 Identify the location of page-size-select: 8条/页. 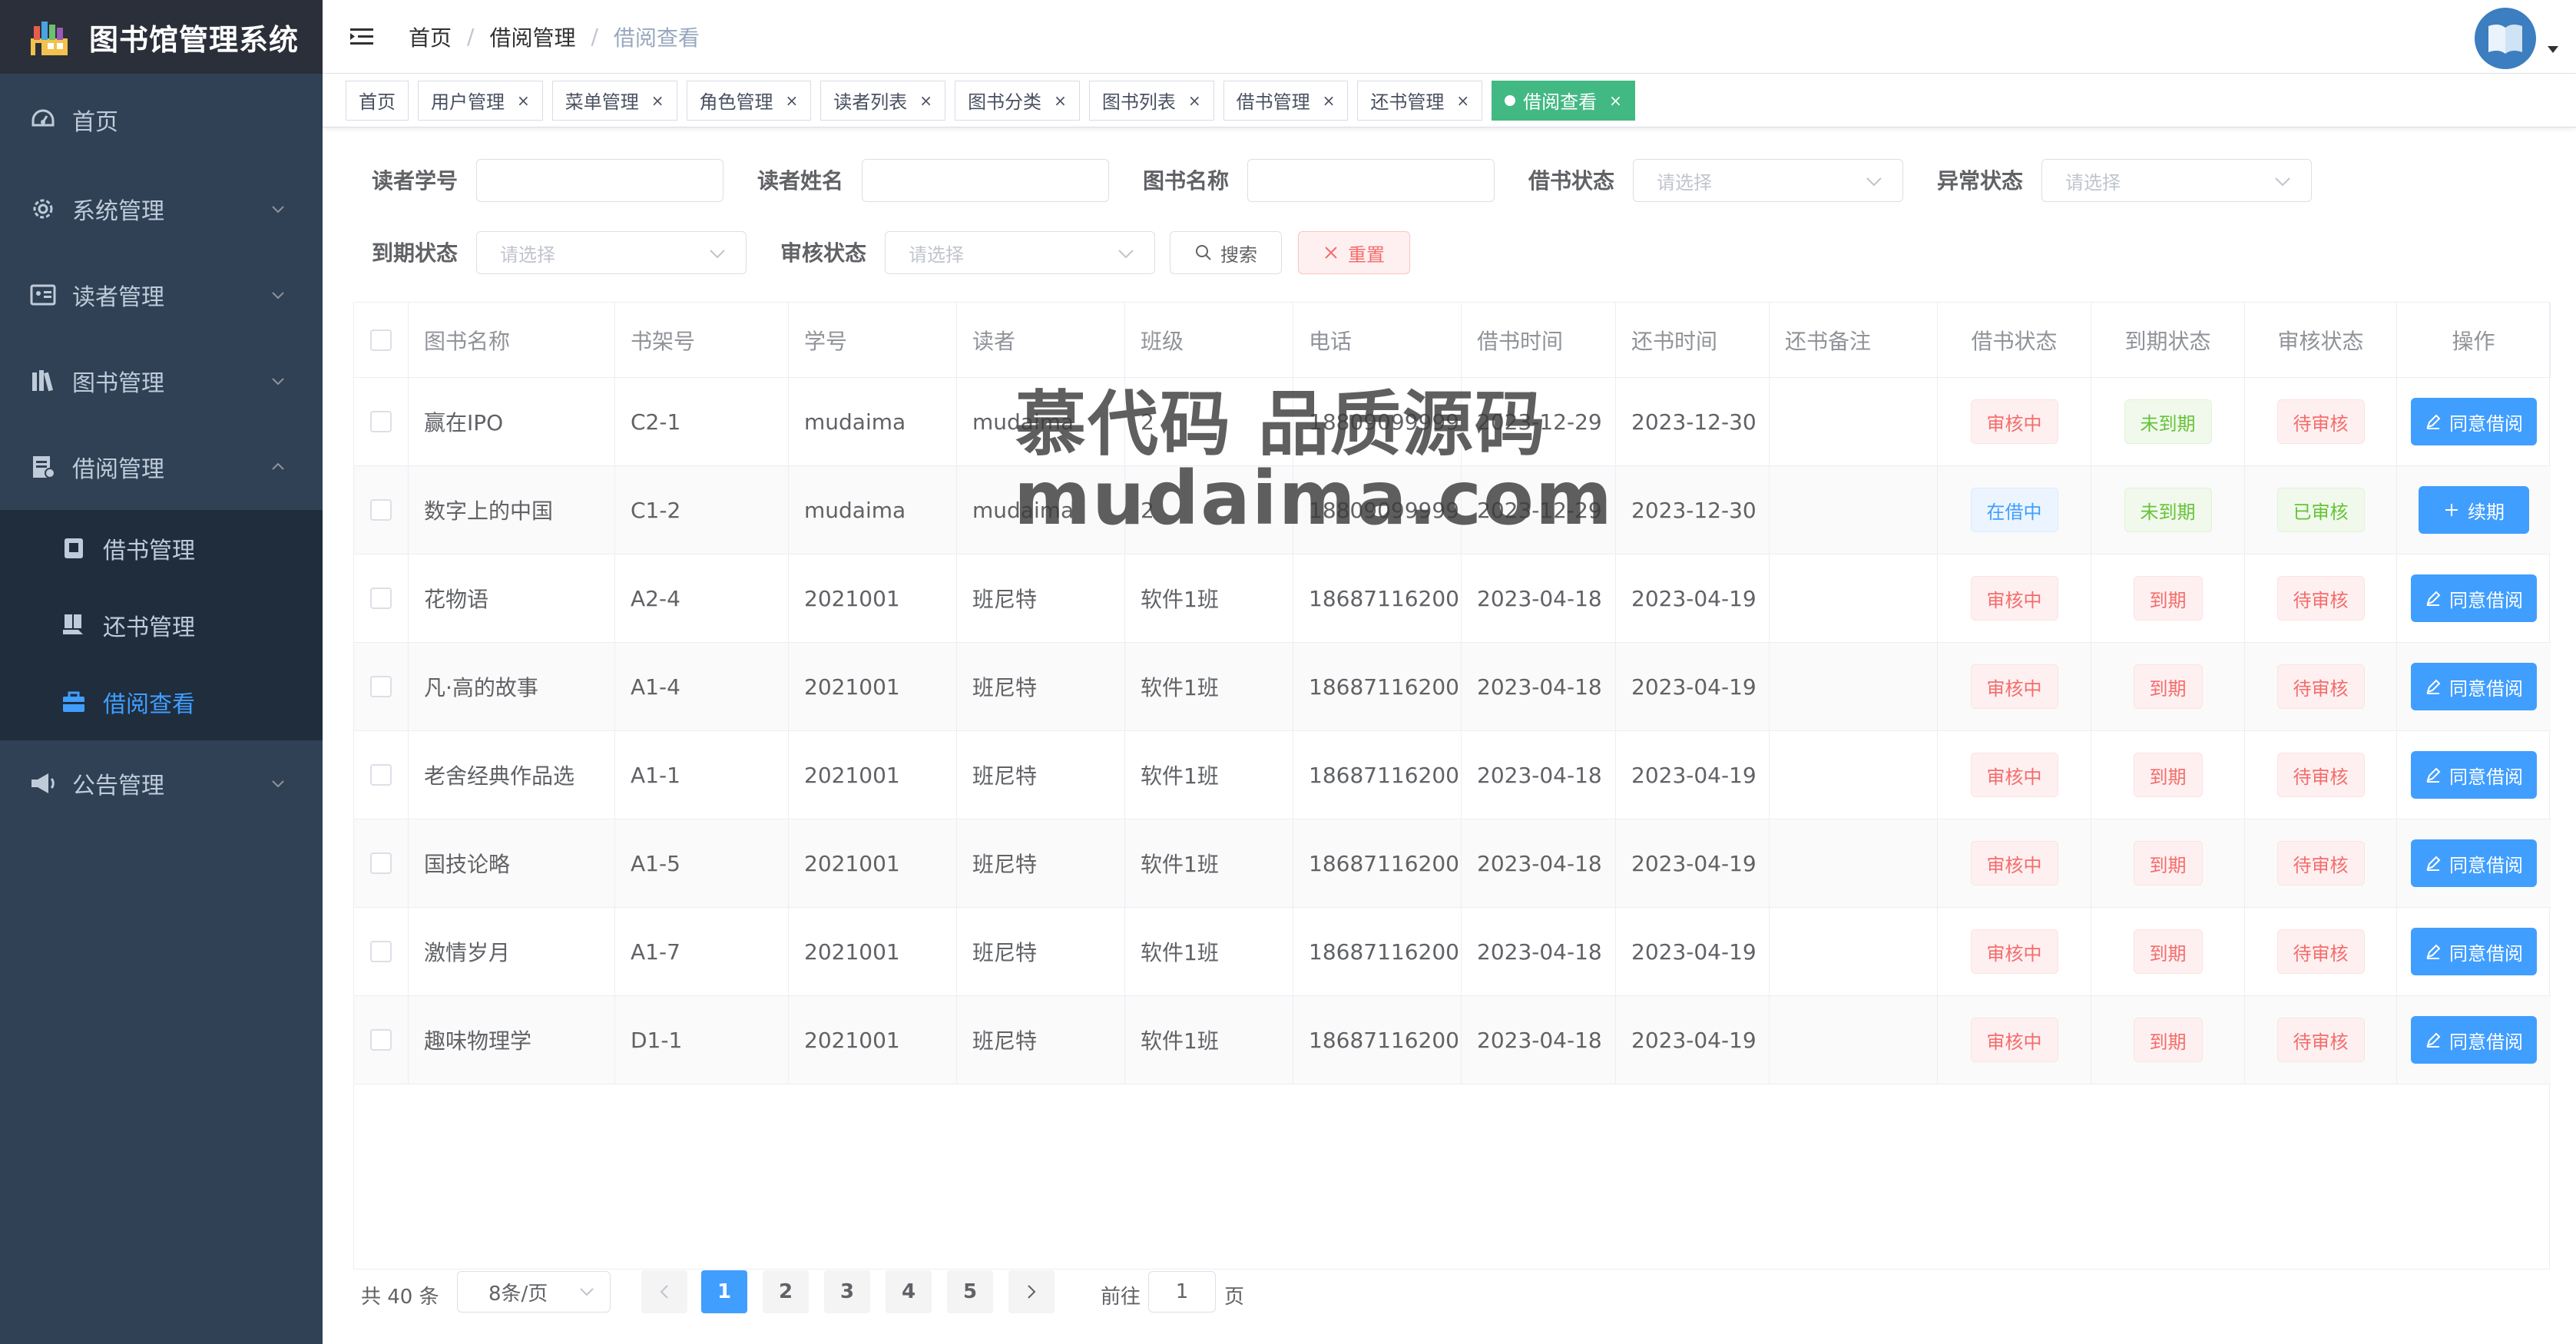
(534, 1292).